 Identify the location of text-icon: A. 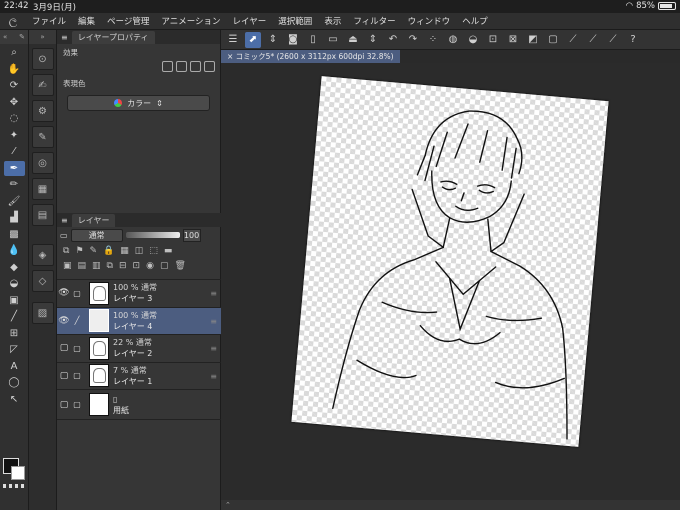
(14, 367).